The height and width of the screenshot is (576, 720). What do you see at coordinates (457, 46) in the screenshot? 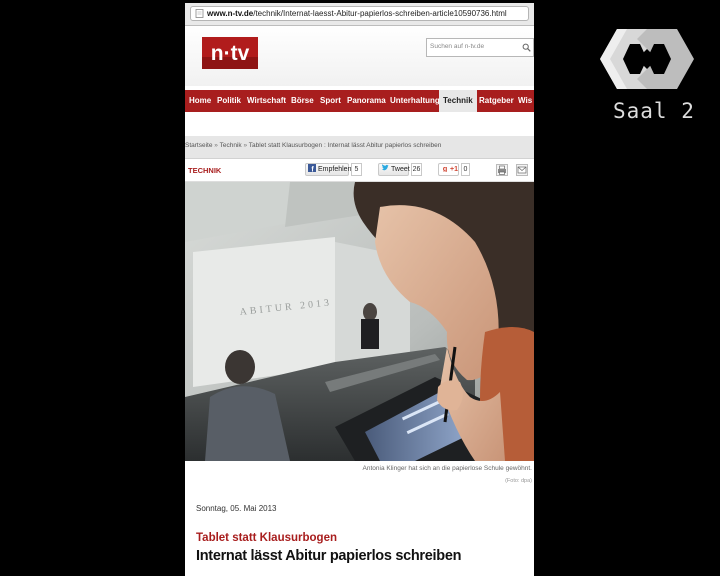
I see `search-placeholder: Suchen auf n-tv.de` at bounding box center [457, 46].